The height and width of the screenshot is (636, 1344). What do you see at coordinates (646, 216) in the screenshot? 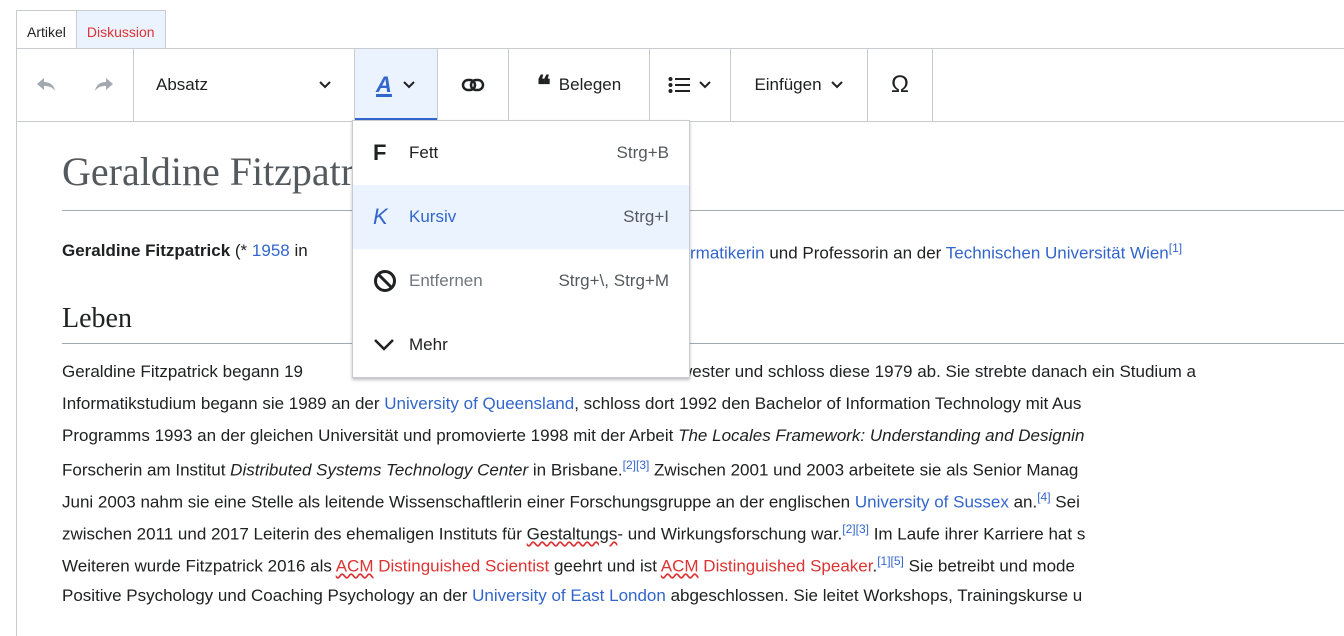
I see `menu-item-shortcut: Strg+I` at bounding box center [646, 216].